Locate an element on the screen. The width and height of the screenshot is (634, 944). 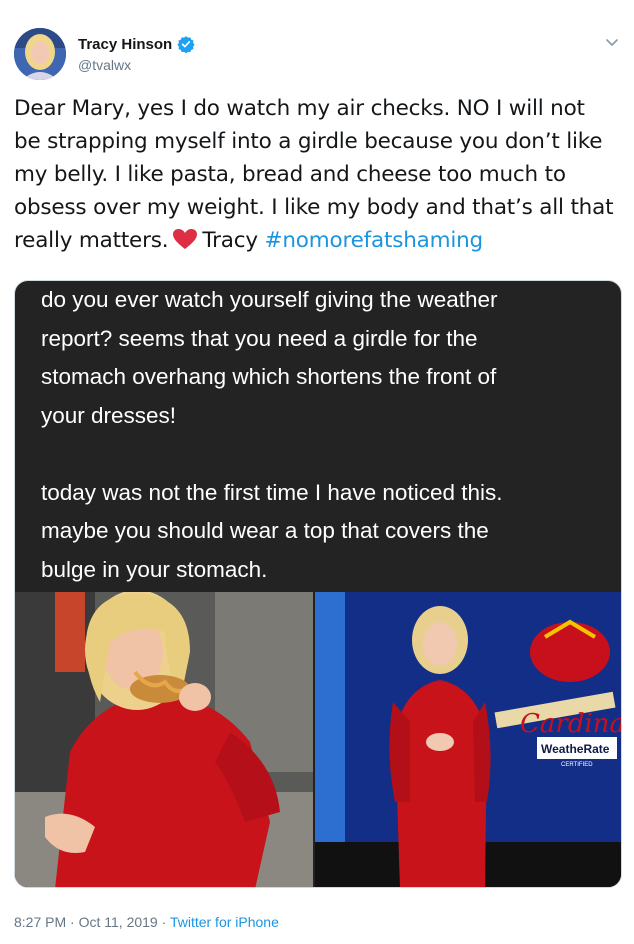
chevron-down-icon is located at coordinates (612, 42).